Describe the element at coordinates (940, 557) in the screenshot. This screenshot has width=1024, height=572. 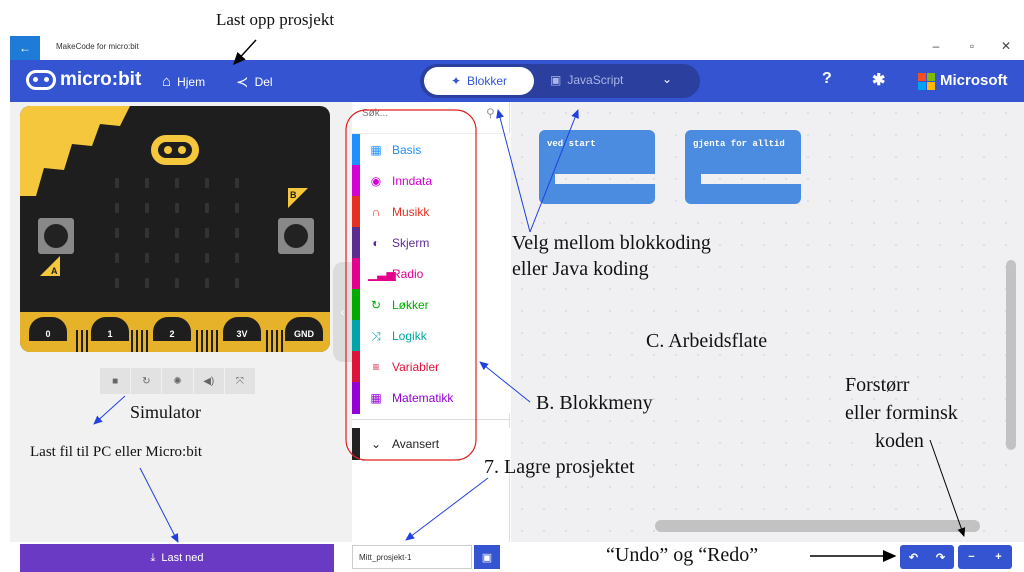
I see `redo-button: ↷` at that location.